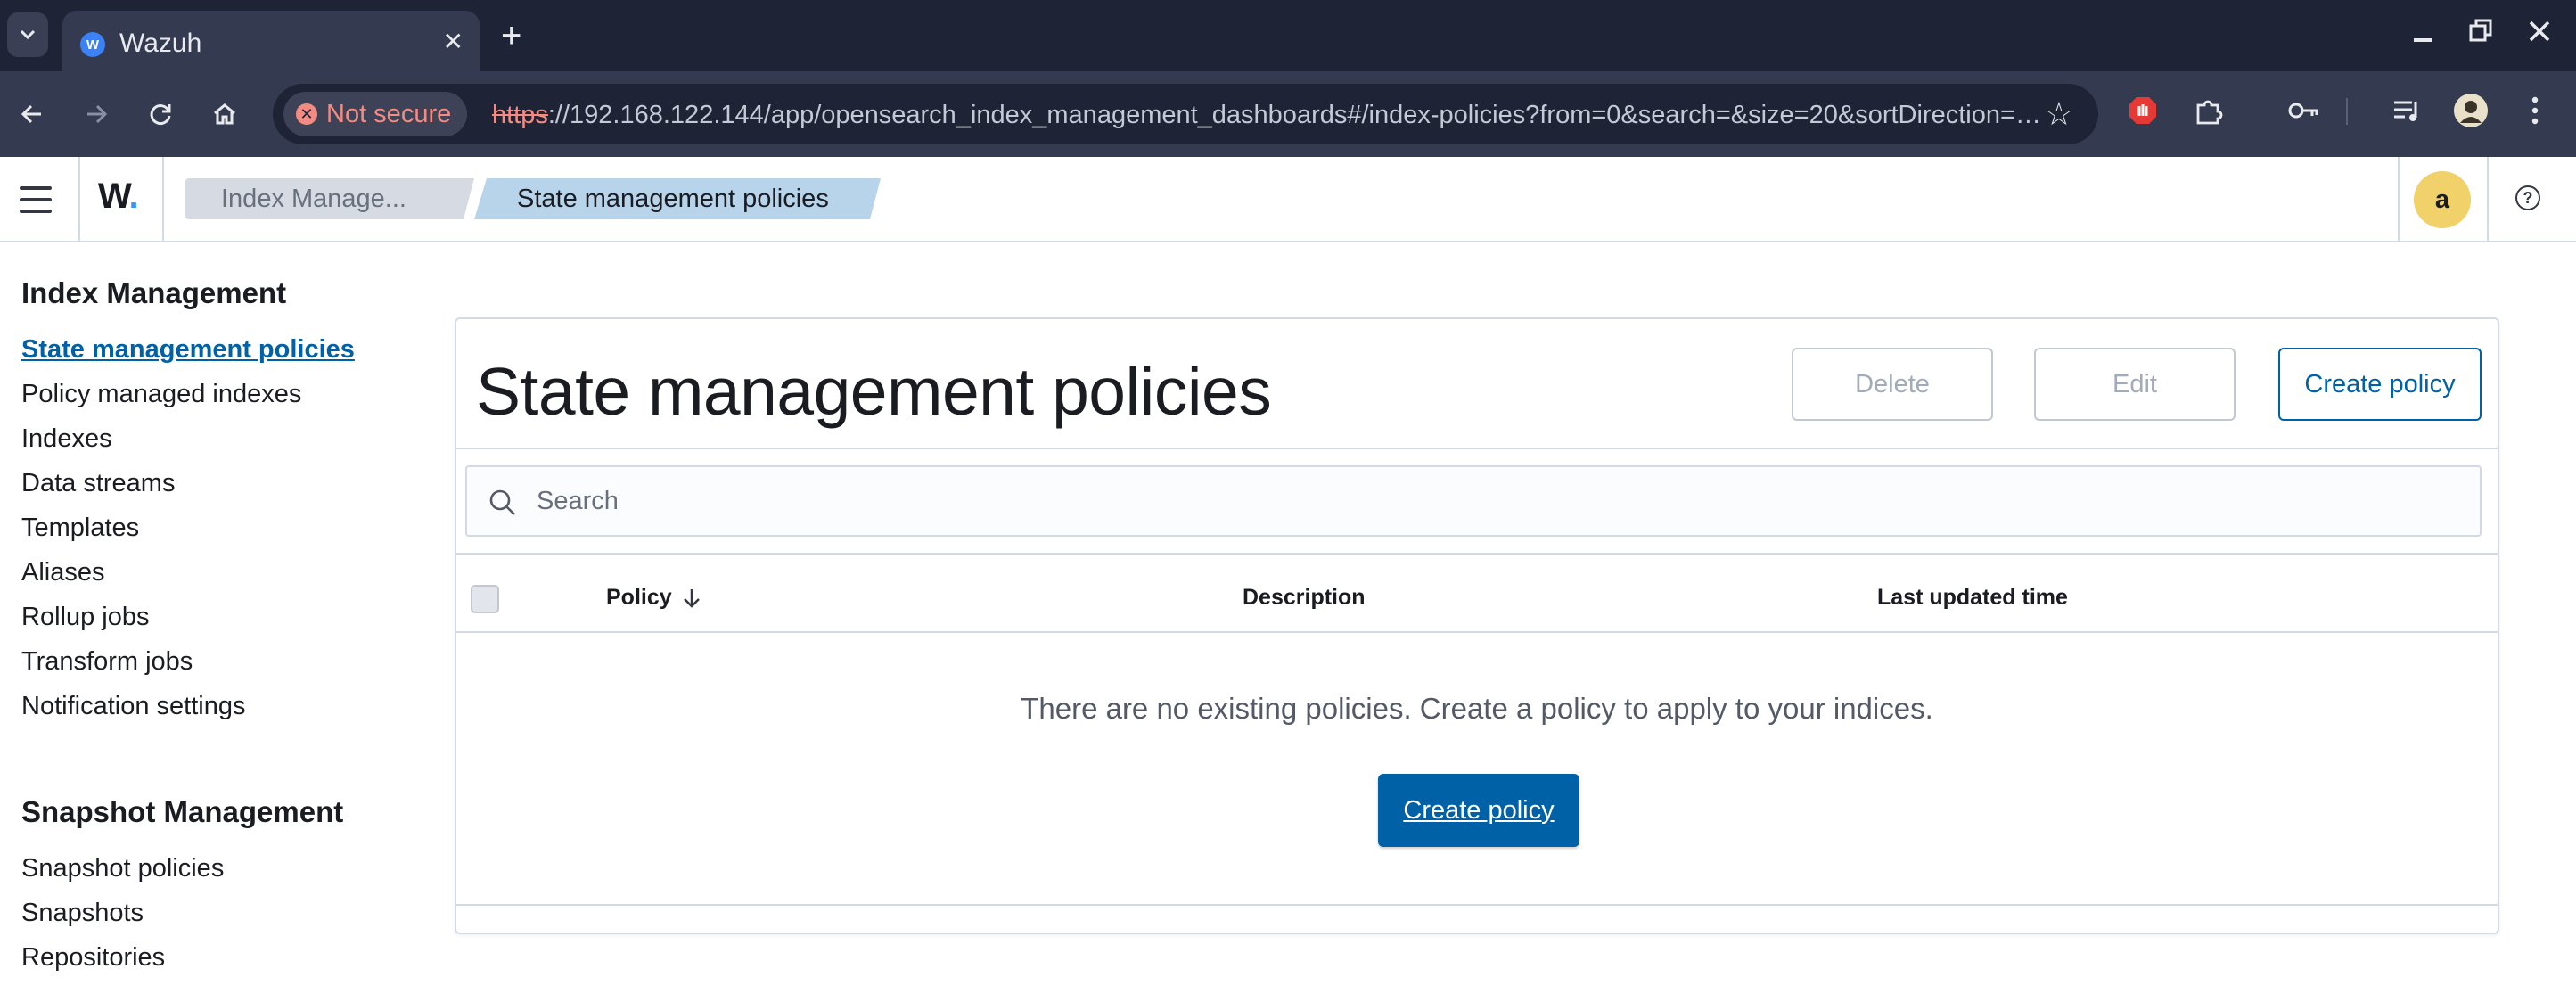 This screenshot has width=2576, height=986. Describe the element at coordinates (1972, 598) in the screenshot. I see `column-header-last-updated: Last updated time` at that location.